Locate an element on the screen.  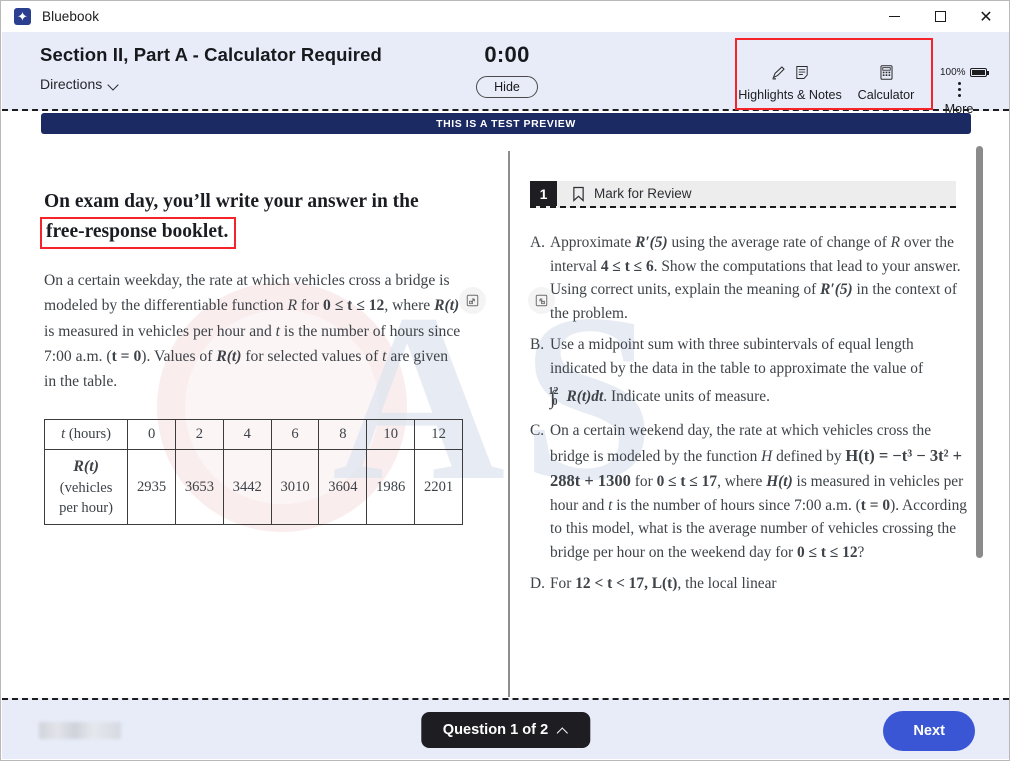
stem-math-Rt: R(t) is located at coordinates (447, 306).